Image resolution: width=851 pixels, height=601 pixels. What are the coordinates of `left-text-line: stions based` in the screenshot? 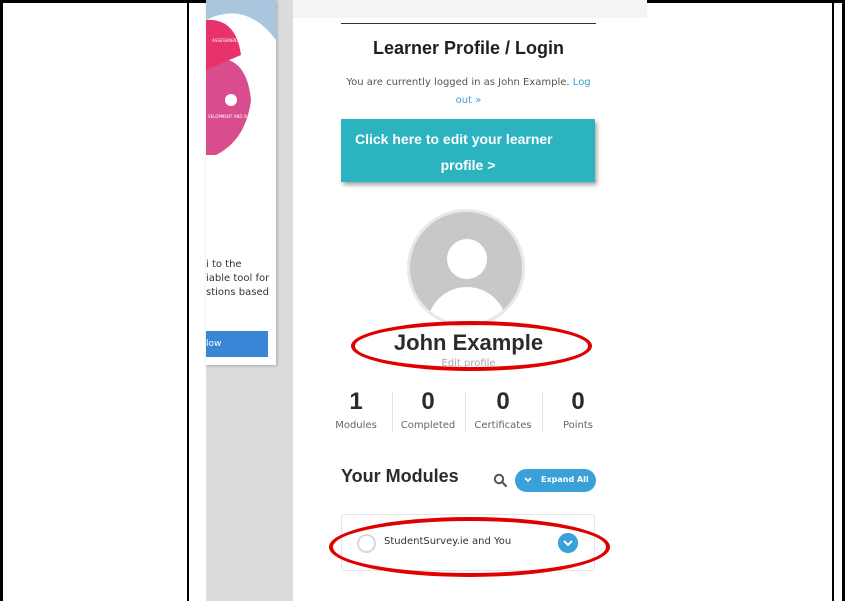 It's located at (237, 292).